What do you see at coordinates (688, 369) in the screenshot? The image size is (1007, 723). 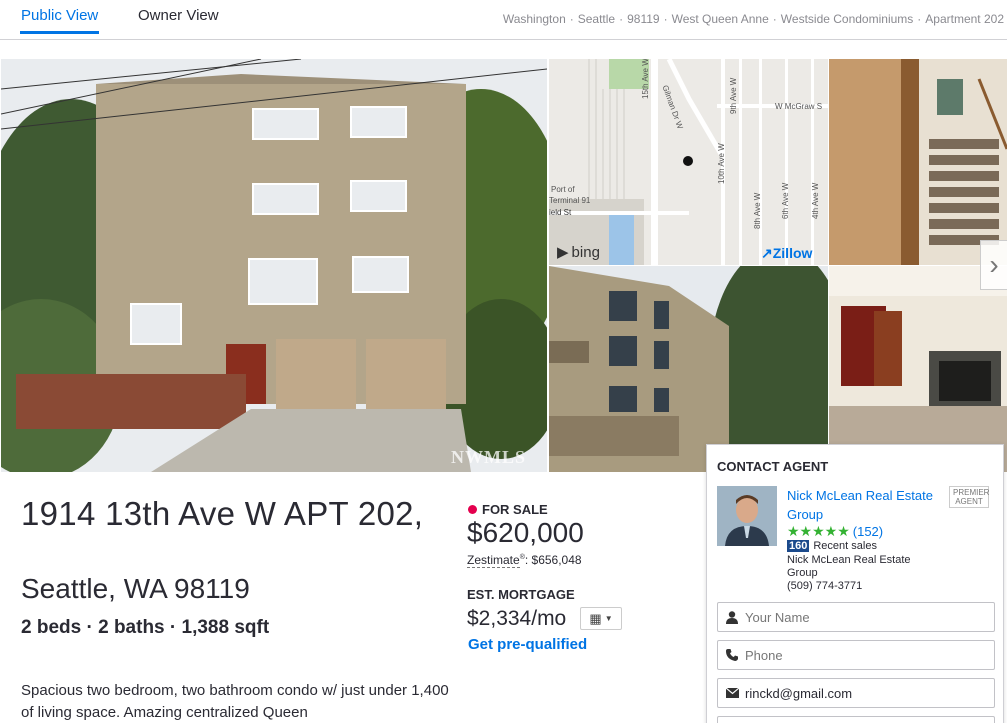 I see `building-side-photo` at bounding box center [688, 369].